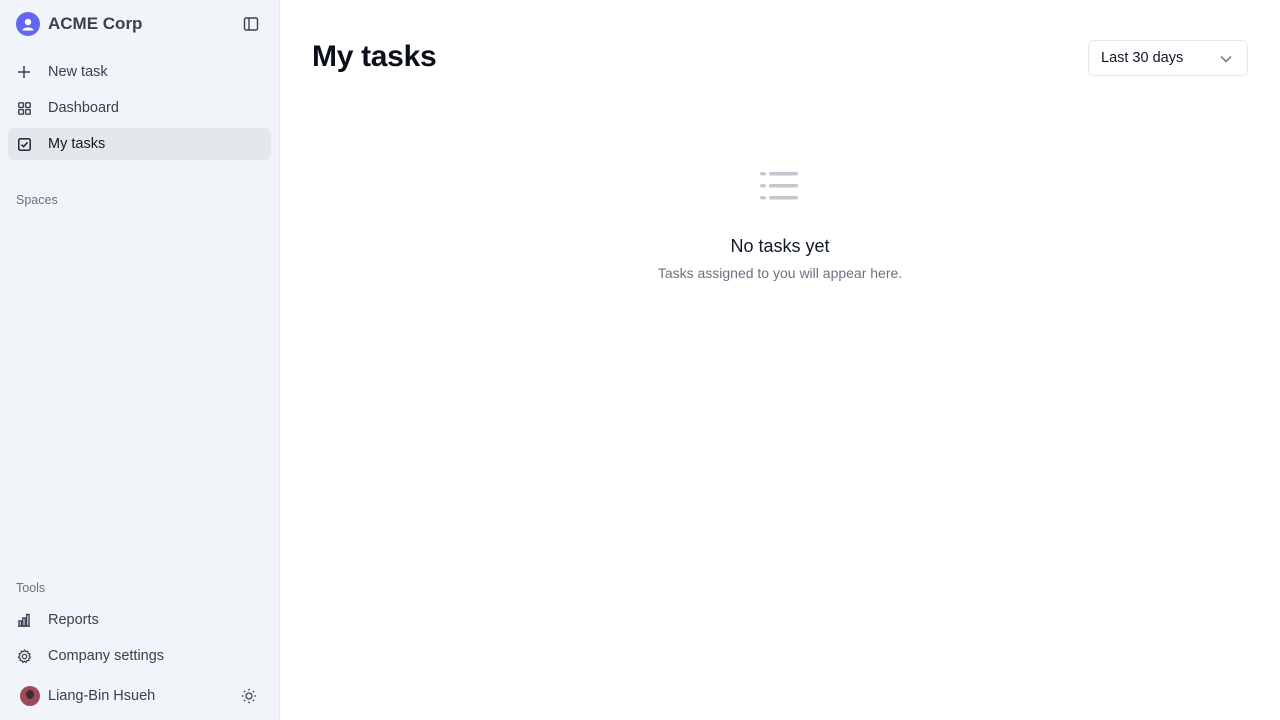 The width and height of the screenshot is (1280, 720). Describe the element at coordinates (24, 656) in the screenshot. I see `gear-icon` at that location.